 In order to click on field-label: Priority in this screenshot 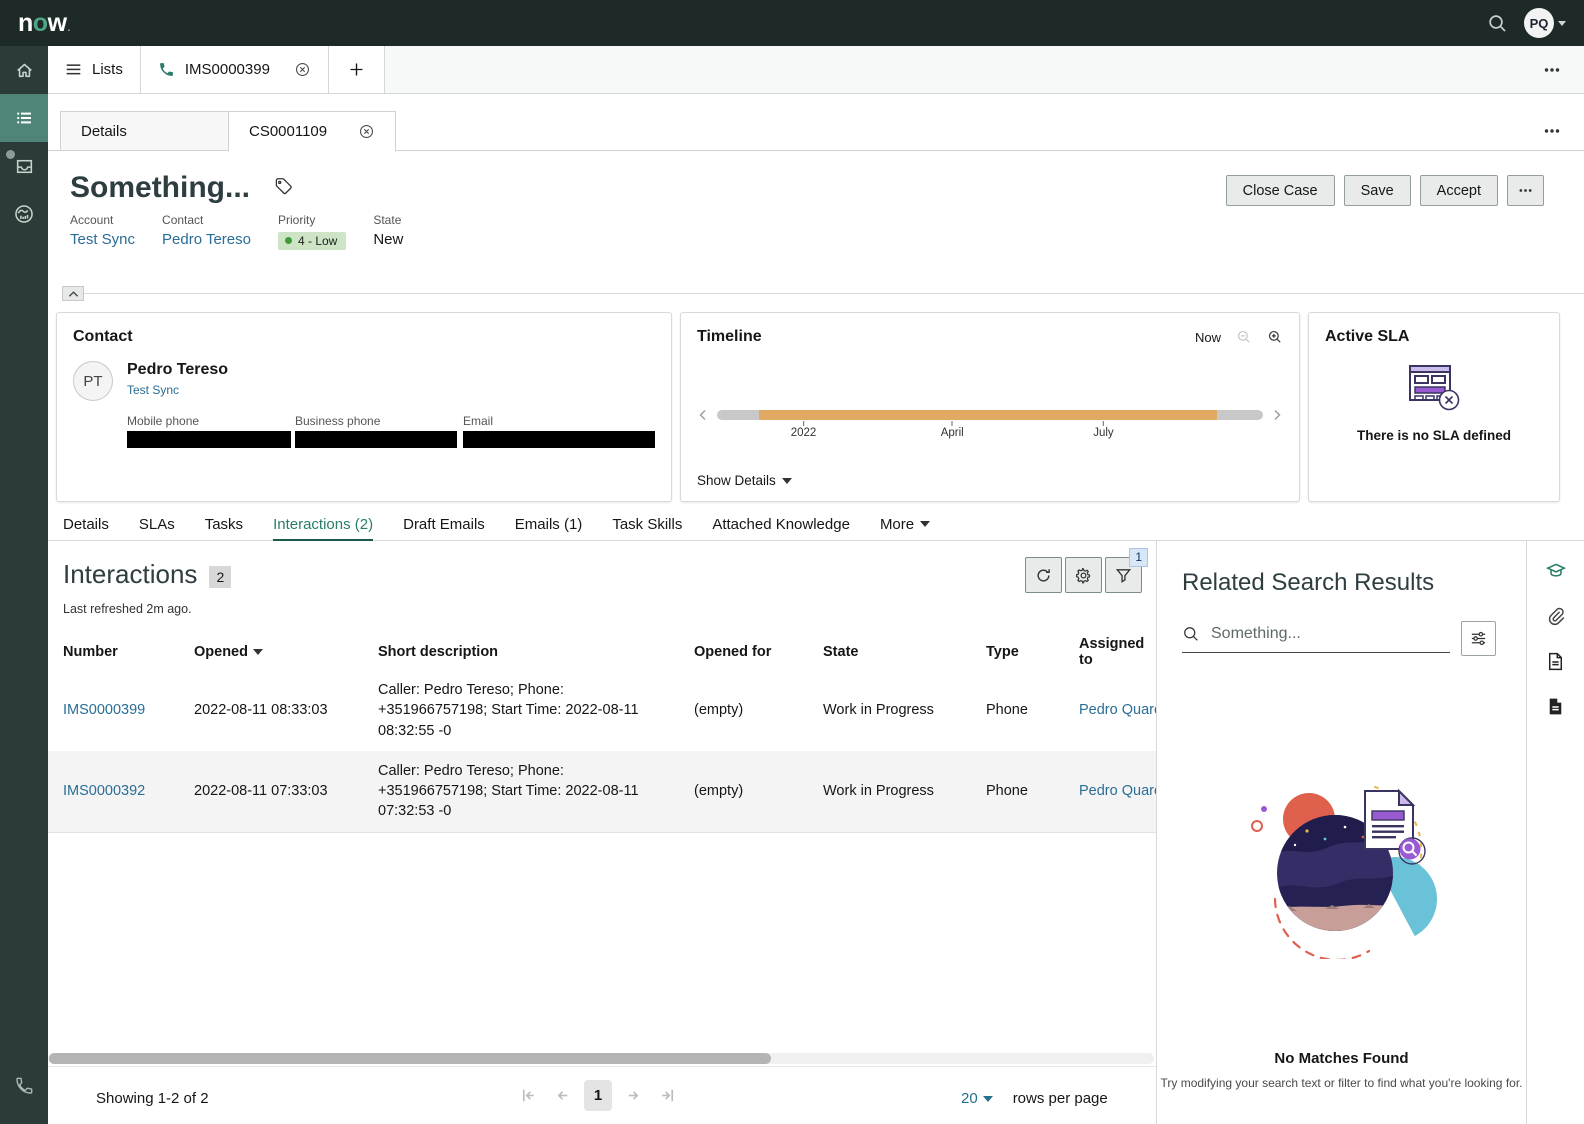, I will do `click(296, 220)`.